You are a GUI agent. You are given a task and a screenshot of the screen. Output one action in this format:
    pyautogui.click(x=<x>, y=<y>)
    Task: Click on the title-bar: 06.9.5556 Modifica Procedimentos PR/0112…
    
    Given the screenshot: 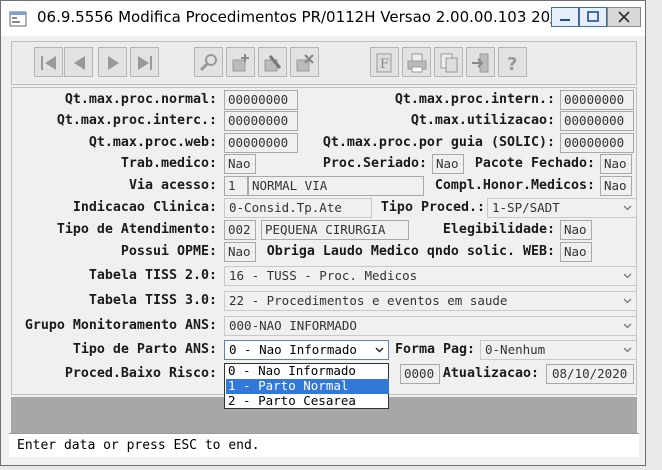 What is the action you would take?
    pyautogui.click(x=323, y=18)
    